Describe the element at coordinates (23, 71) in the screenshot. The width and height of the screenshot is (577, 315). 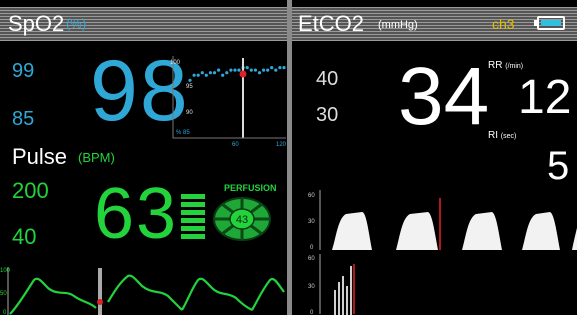
I see `spo2-high-limit: 99` at that location.